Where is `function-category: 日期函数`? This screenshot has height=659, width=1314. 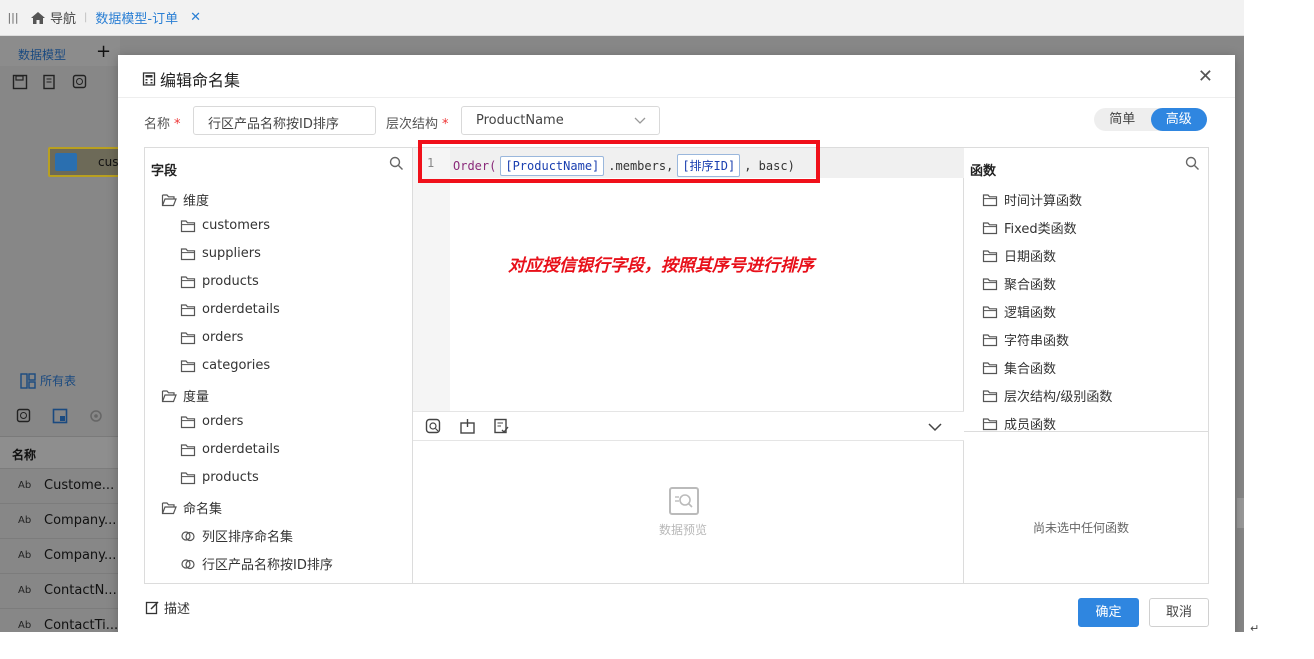 function-category: 日期函数 is located at coordinates (1019, 255).